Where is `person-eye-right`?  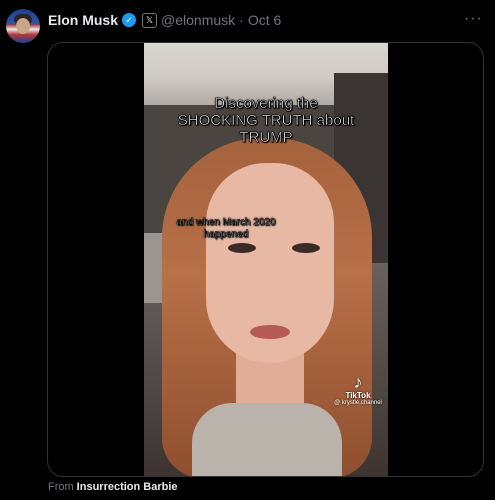 person-eye-right is located at coordinates (306, 248).